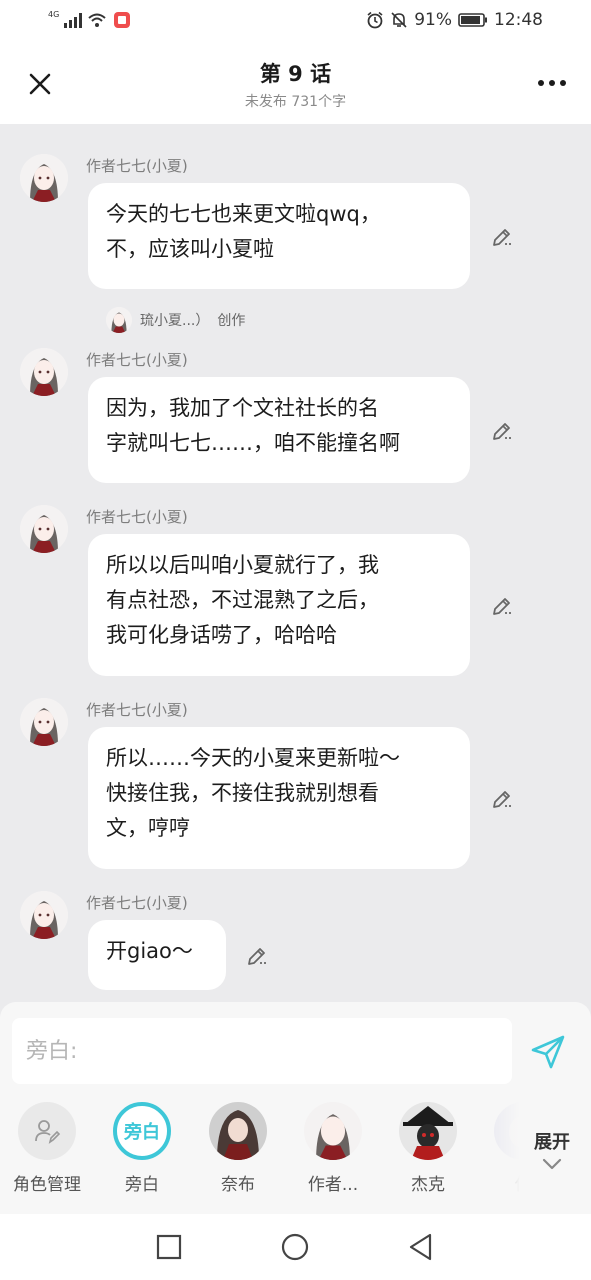 This screenshot has height=1280, width=591. I want to click on recent-apps-button, so click(169, 1247).